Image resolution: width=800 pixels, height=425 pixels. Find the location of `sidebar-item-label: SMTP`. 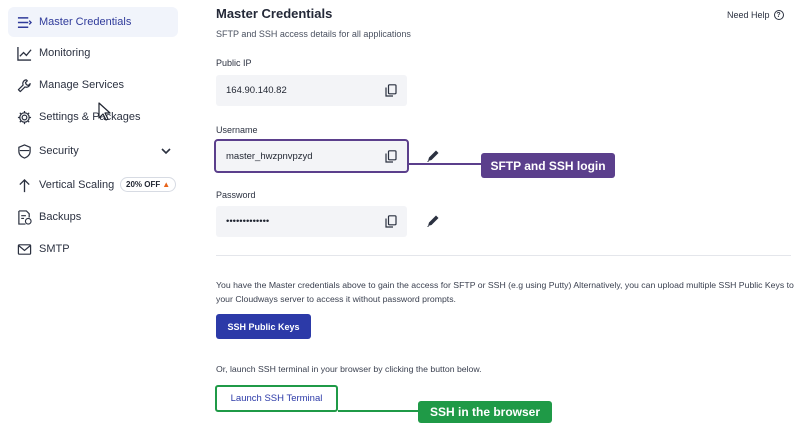

sidebar-item-label: SMTP is located at coordinates (54, 249).